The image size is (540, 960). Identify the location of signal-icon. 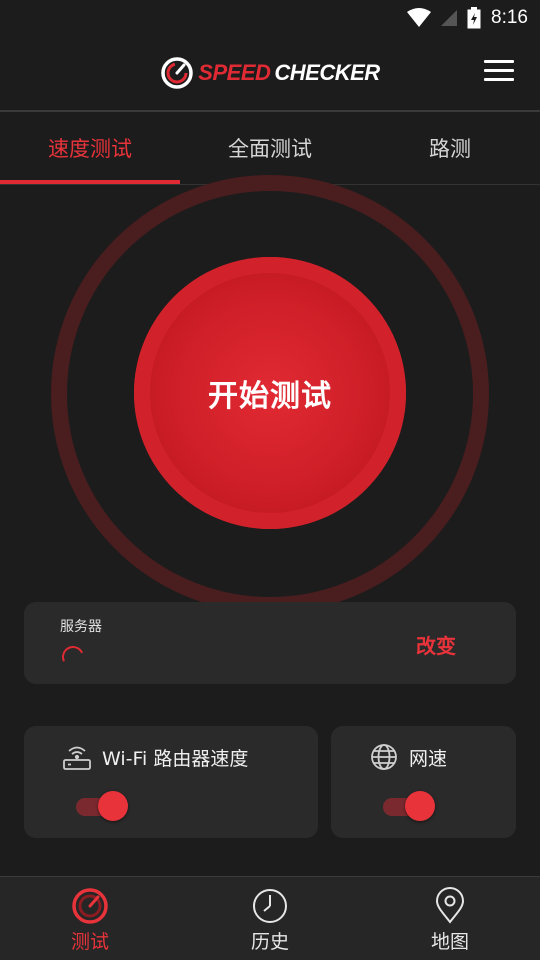
(449, 18).